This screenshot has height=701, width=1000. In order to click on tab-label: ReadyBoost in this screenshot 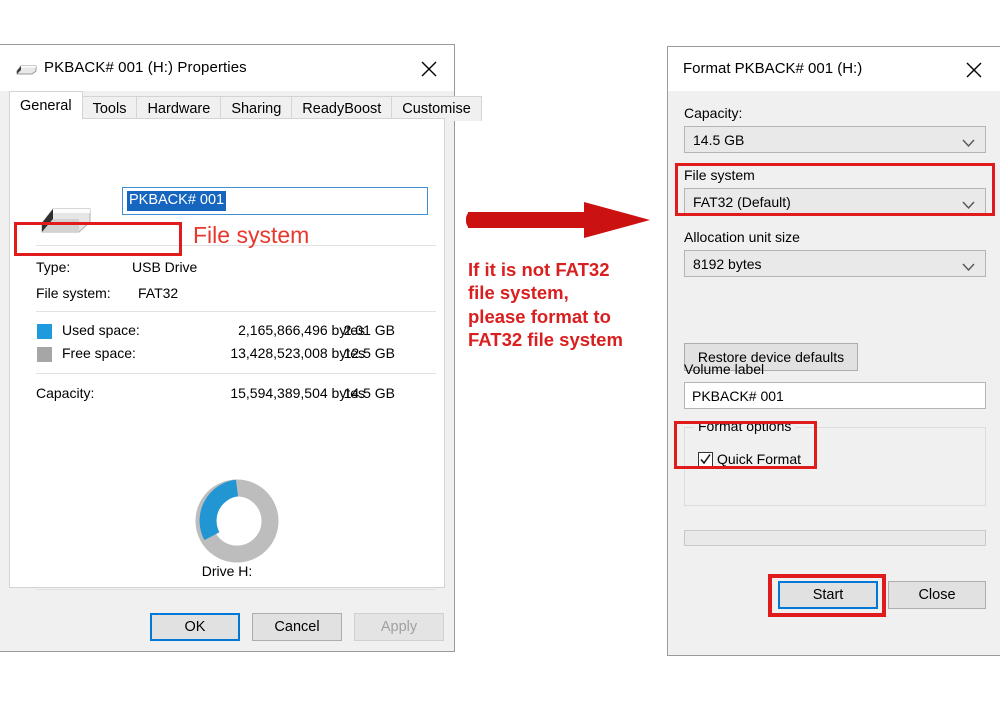, I will do `click(342, 109)`.